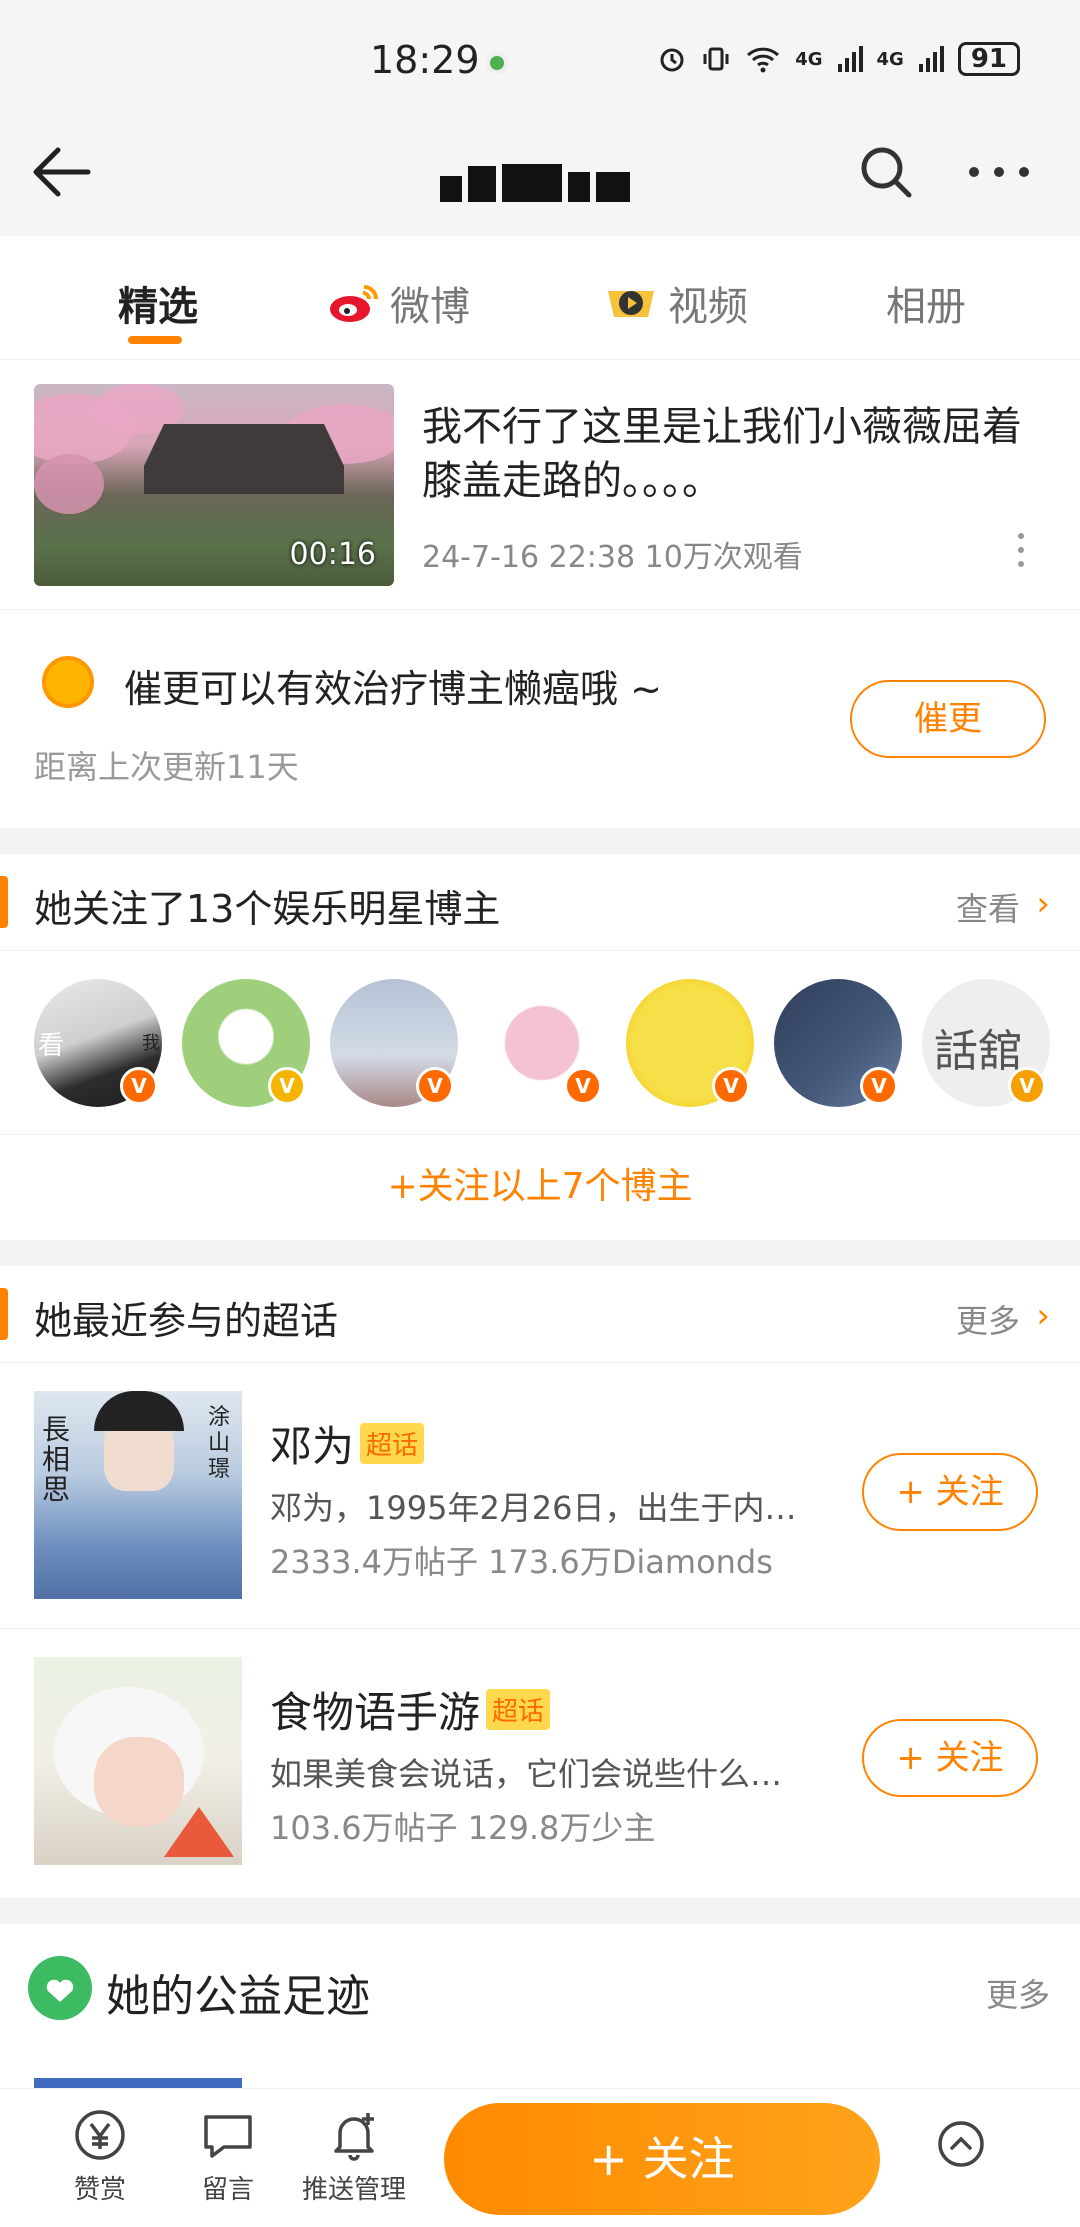 The height and width of the screenshot is (2227, 1080). I want to click on vertical-more-icon, so click(1021, 550).